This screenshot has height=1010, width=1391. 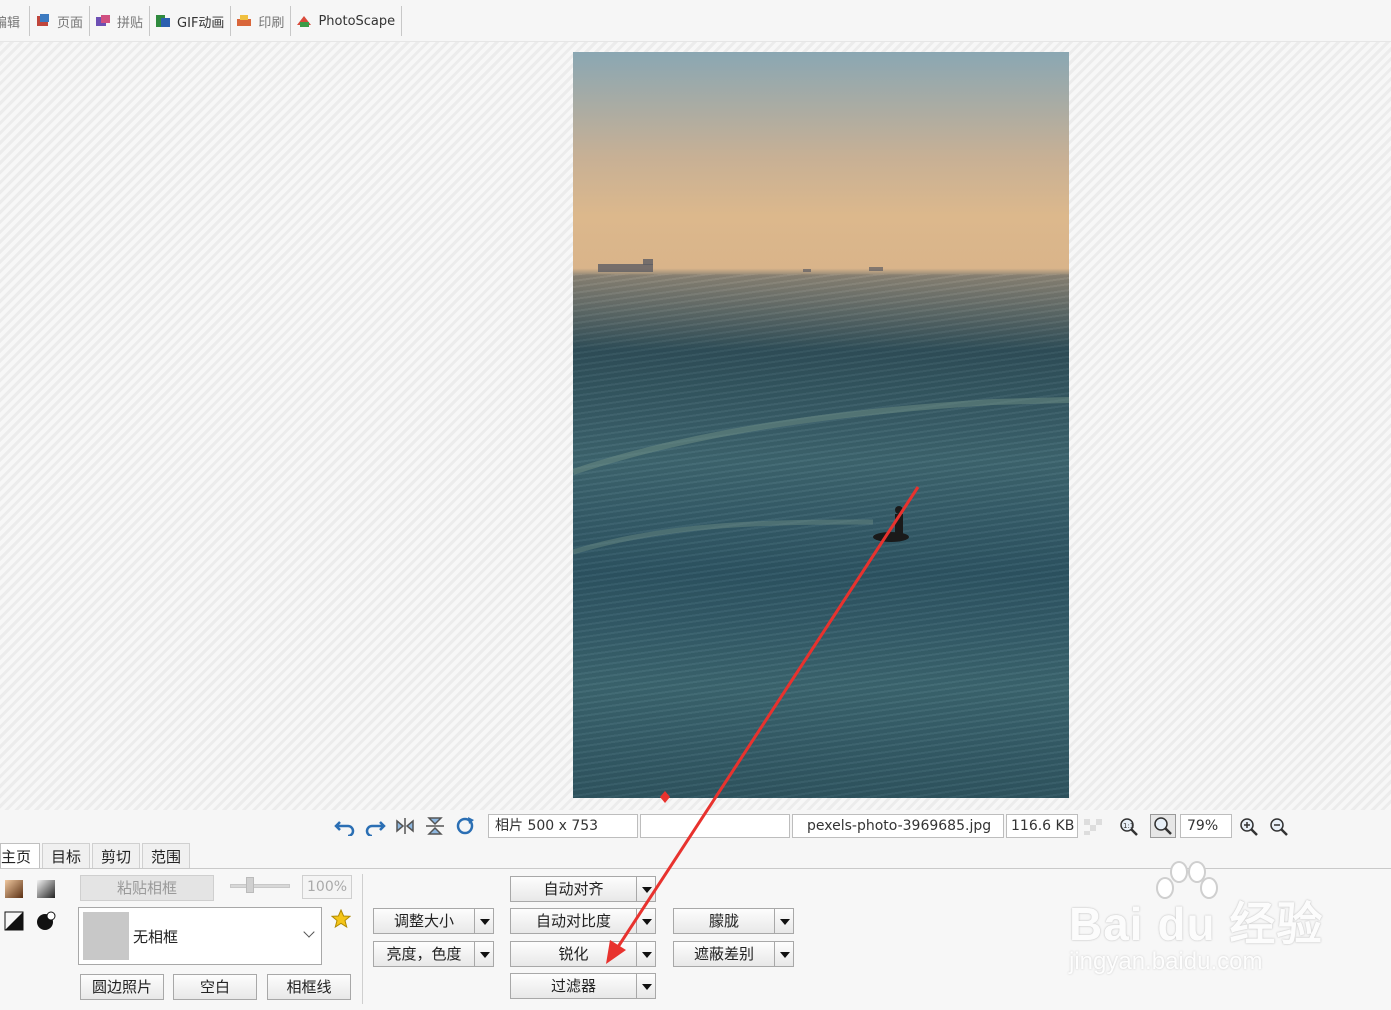 I want to click on annotation-marker, so click(x=665, y=797).